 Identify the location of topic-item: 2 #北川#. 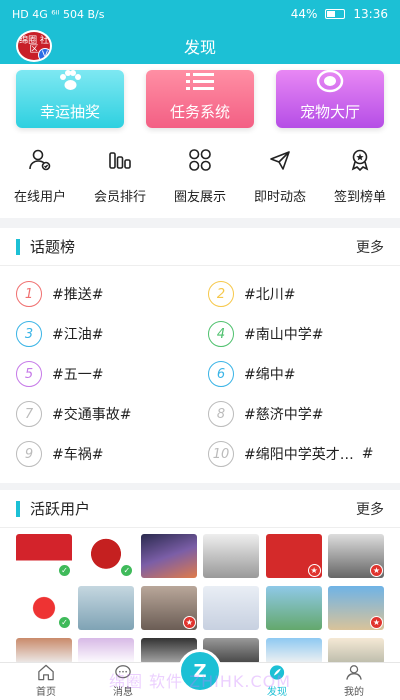
(303, 294).